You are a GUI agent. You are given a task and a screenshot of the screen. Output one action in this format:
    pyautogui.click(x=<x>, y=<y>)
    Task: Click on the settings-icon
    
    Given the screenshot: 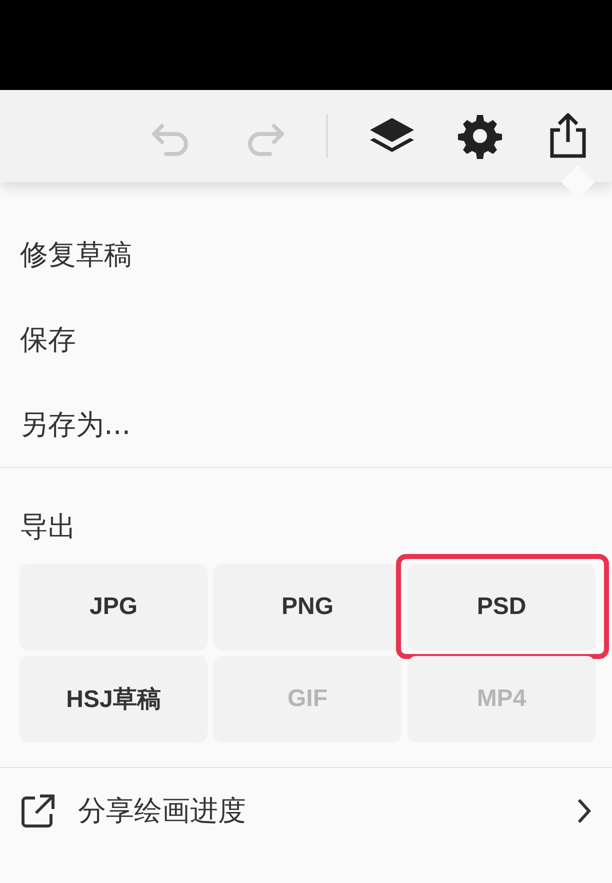 What is the action you would take?
    pyautogui.click(x=480, y=136)
    